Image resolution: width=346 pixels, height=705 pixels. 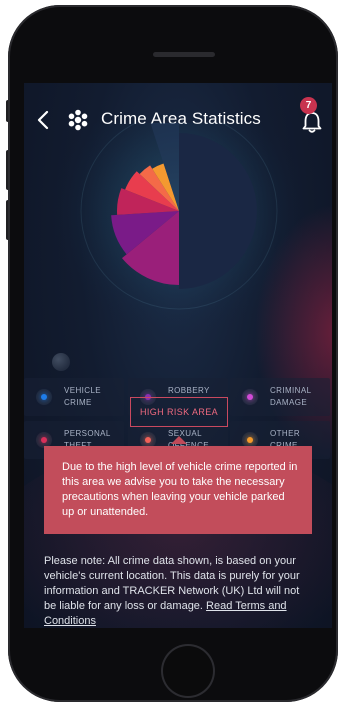 What do you see at coordinates (188, 671) in the screenshot?
I see `home-button` at bounding box center [188, 671].